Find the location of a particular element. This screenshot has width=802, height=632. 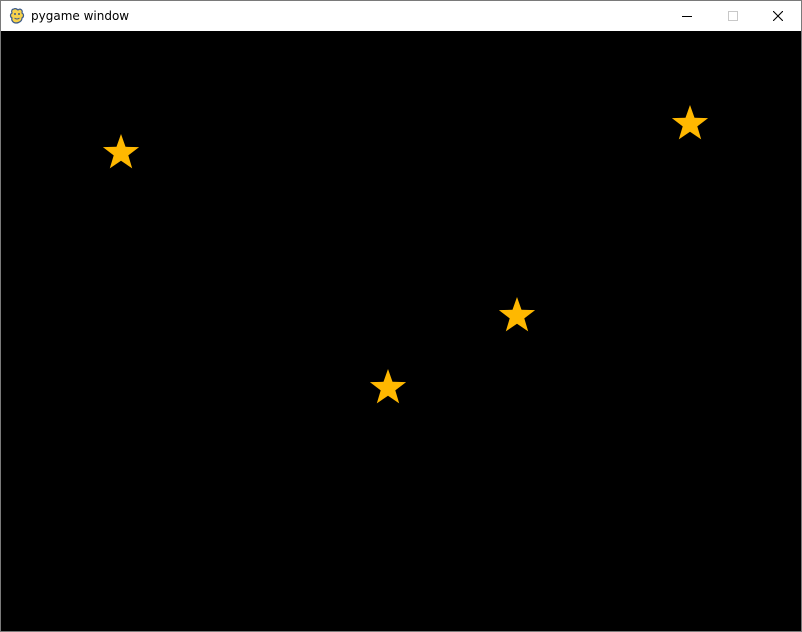

close-button is located at coordinates (778, 16).